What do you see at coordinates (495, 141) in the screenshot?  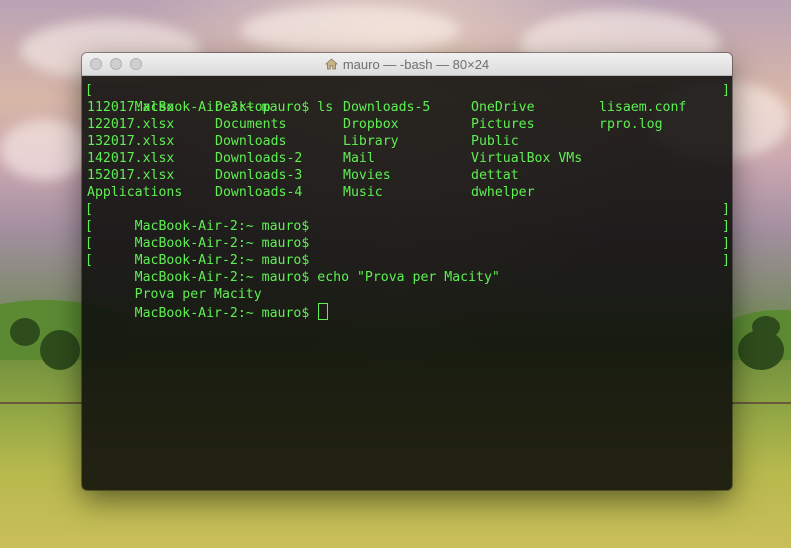 I see `file-entry: Public` at bounding box center [495, 141].